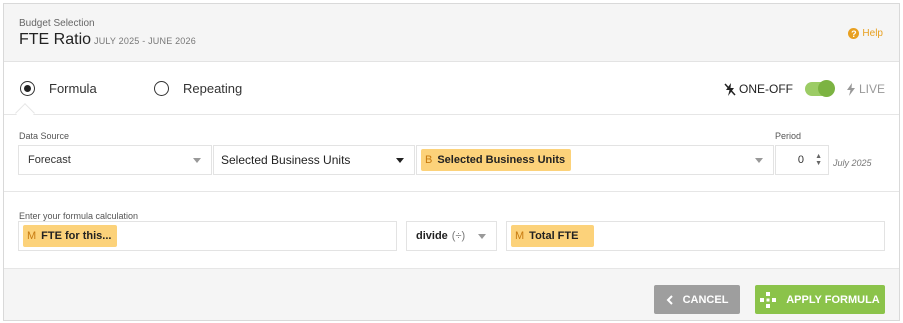 The height and width of the screenshot is (323, 903). I want to click on cancel-button: CANCEL, so click(697, 299).